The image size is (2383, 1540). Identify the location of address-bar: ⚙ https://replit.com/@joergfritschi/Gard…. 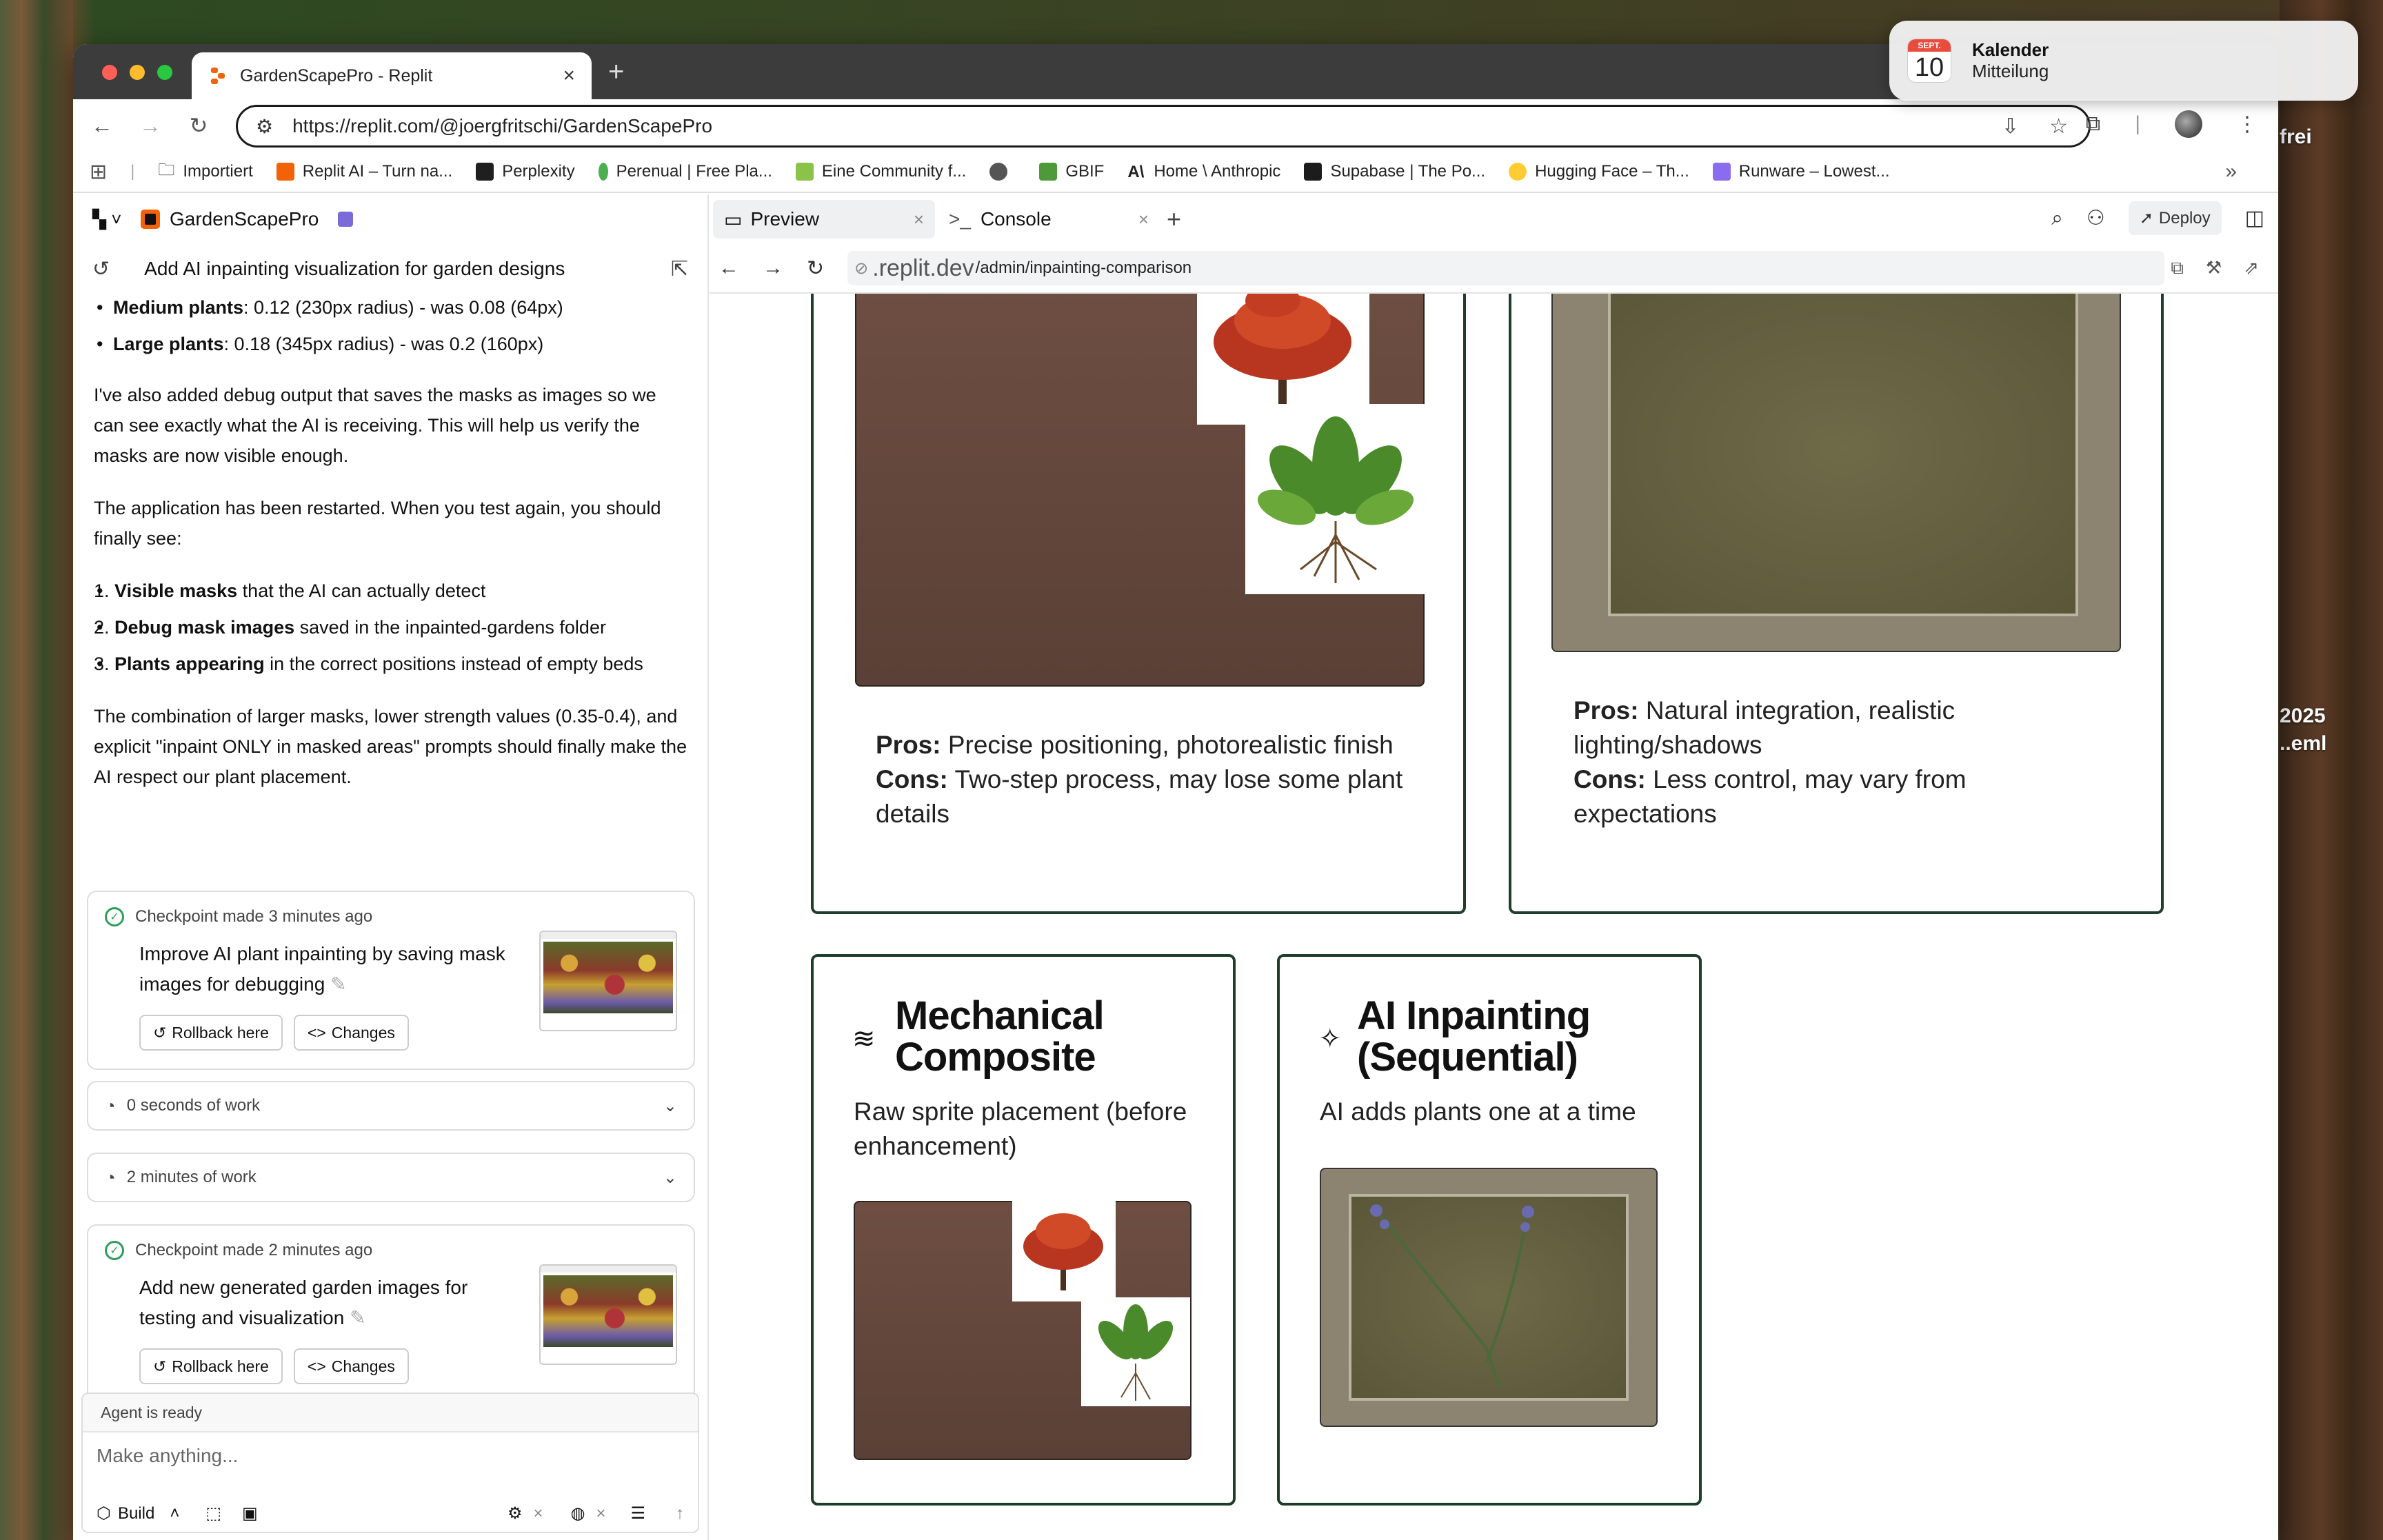
(1163, 127).